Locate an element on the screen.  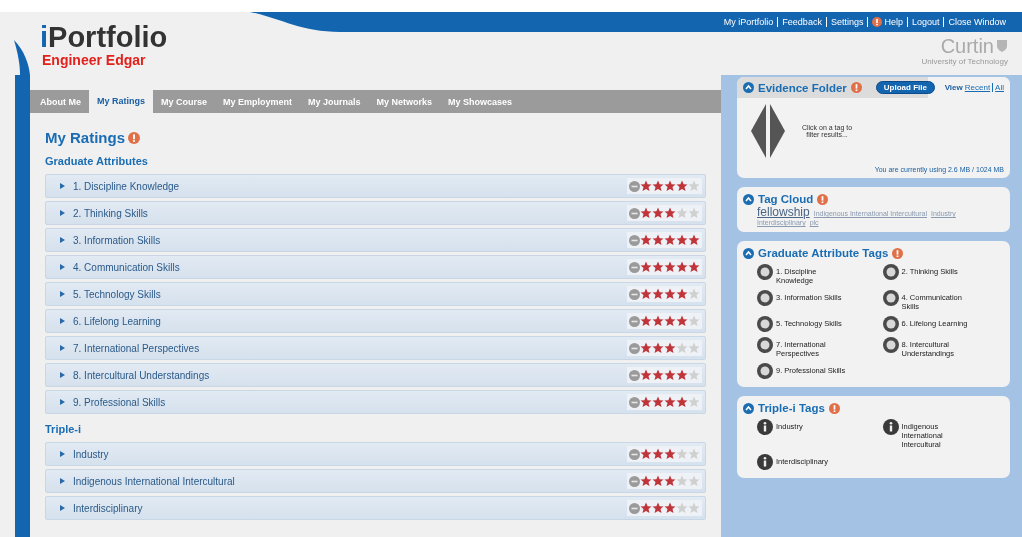
view-link: Recent is located at coordinates (977, 87).